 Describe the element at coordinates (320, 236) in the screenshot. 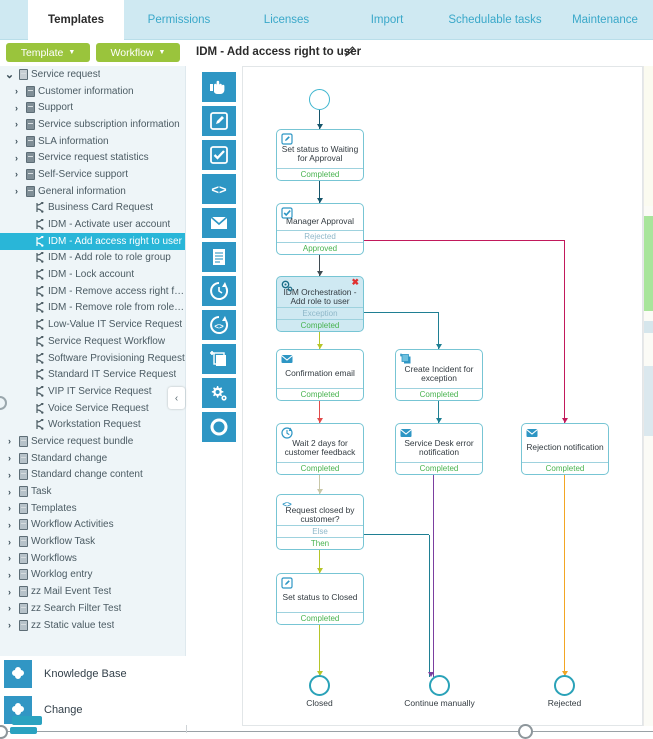

I see `node-port-rejected: Rejected` at that location.